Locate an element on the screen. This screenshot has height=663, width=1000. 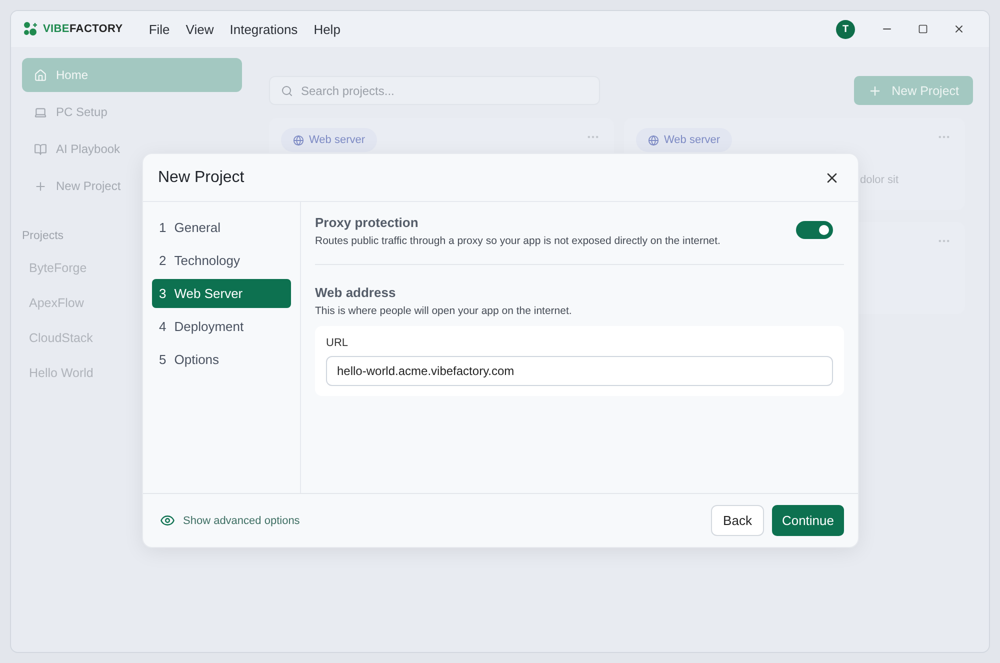
setting-title: Web address is located at coordinates (356, 292).